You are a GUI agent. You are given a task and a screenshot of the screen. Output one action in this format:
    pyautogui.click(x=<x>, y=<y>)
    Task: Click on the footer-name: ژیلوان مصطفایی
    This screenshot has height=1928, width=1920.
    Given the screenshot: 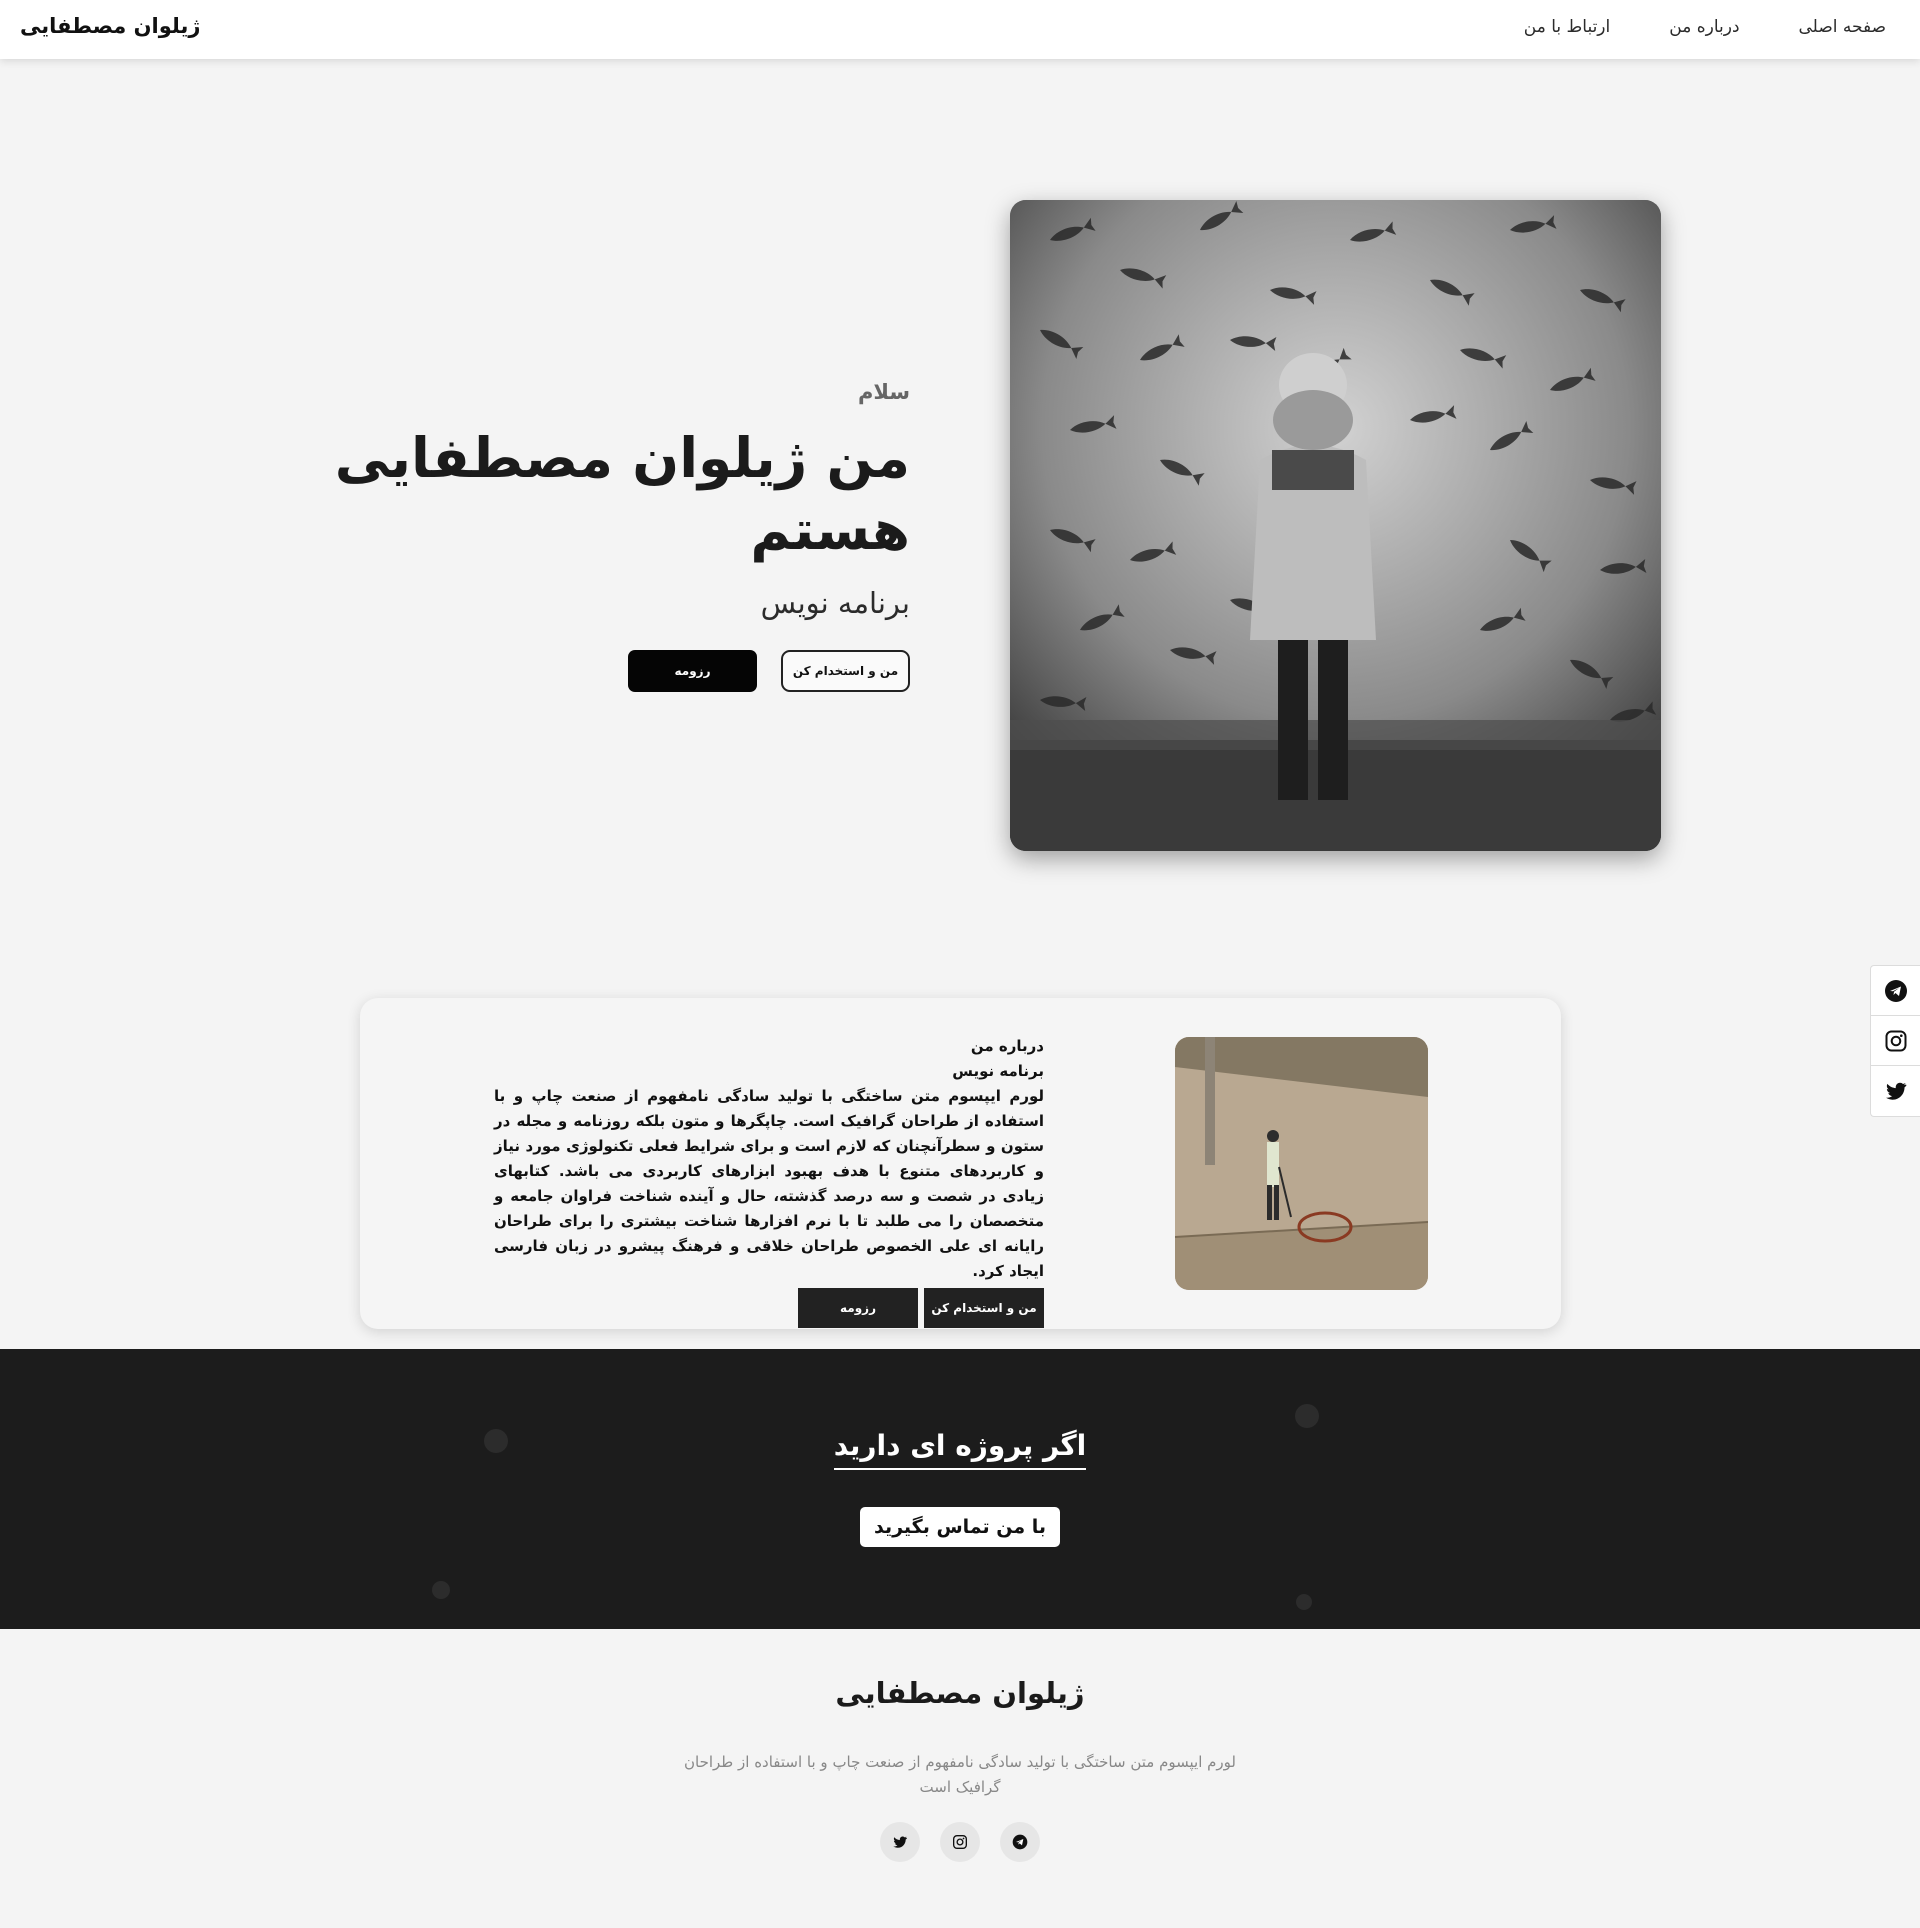 What is the action you would take?
    pyautogui.click(x=960, y=1693)
    